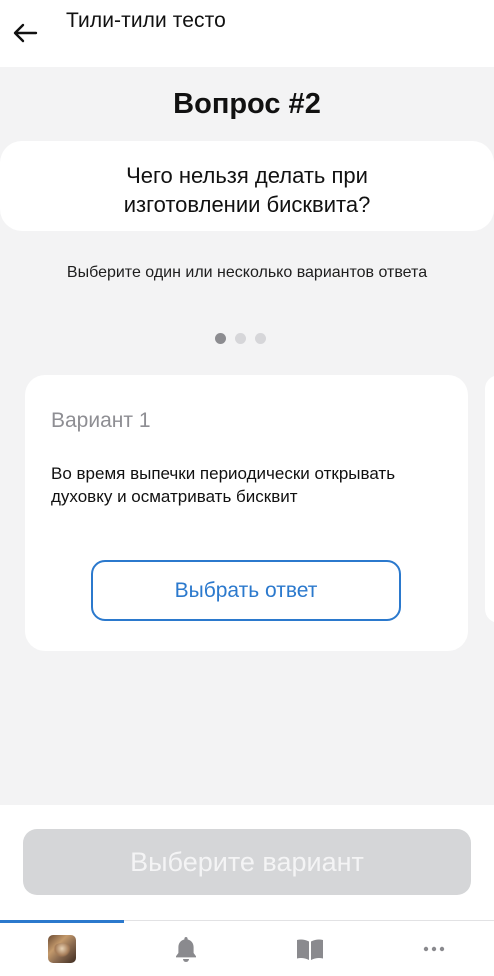 The image size is (494, 976). What do you see at coordinates (101, 420) in the screenshot?
I see `variant-label: Вариант 1` at bounding box center [101, 420].